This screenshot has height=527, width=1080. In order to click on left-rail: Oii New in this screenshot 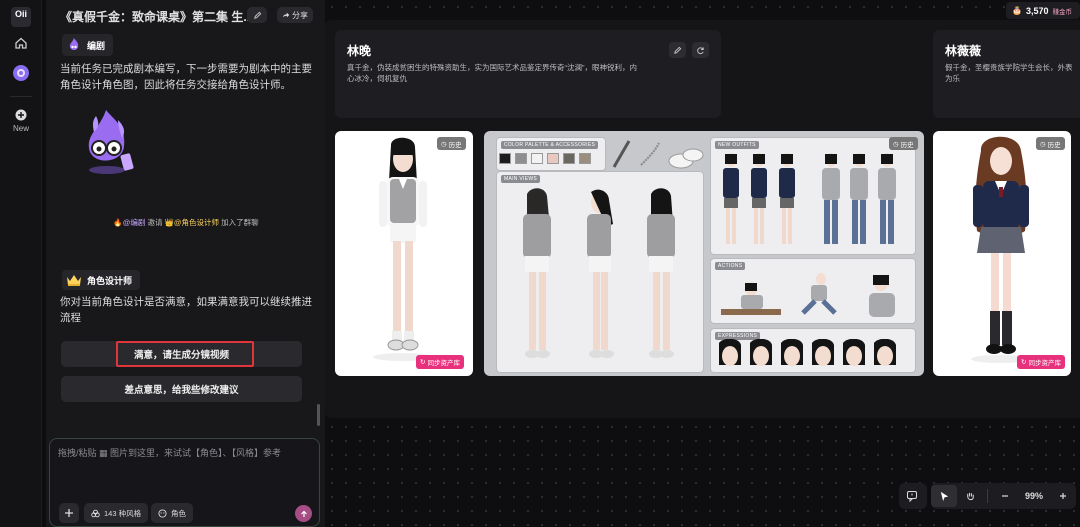, I will do `click(21, 263)`.